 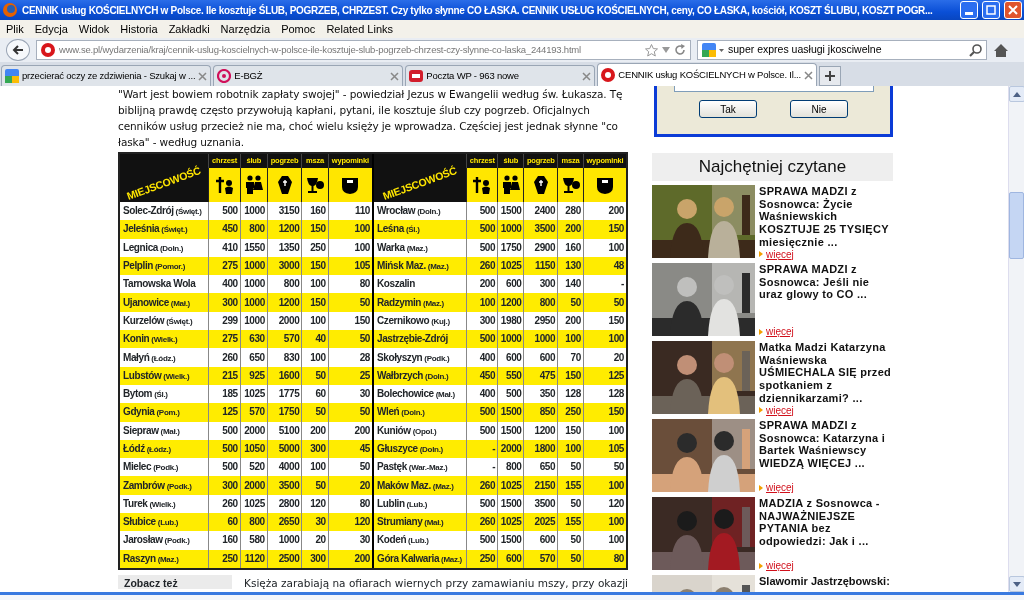 I want to click on table-cell: 1050, so click(x=254, y=449).